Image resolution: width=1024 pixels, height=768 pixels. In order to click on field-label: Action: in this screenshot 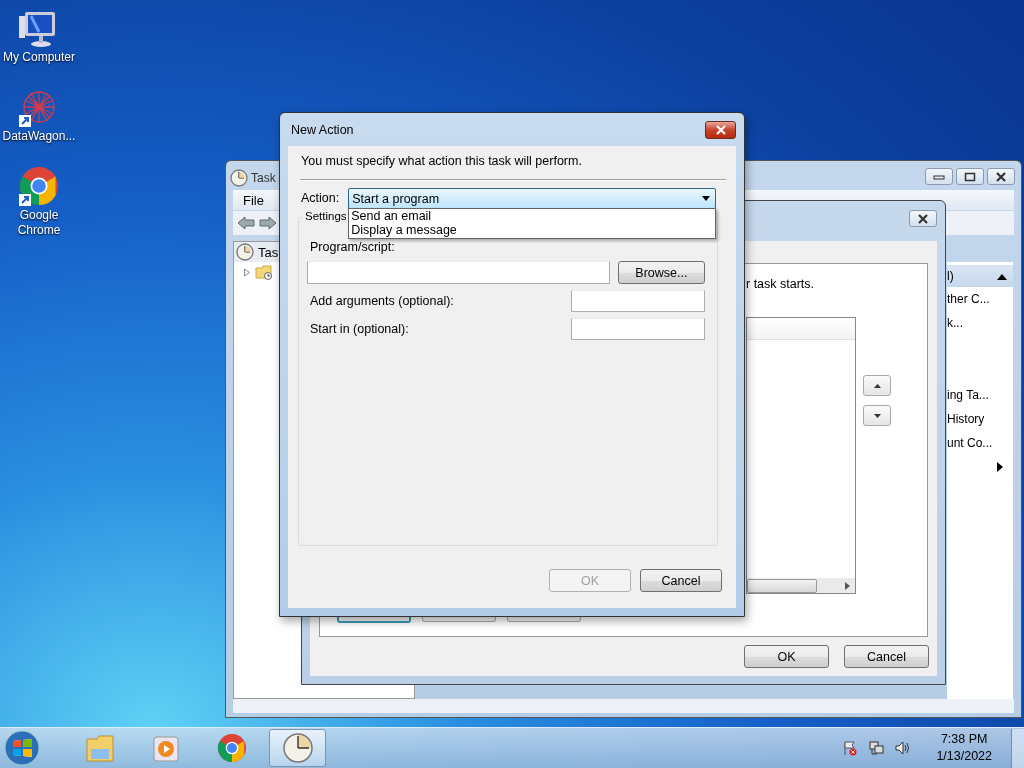, I will do `click(320, 198)`.